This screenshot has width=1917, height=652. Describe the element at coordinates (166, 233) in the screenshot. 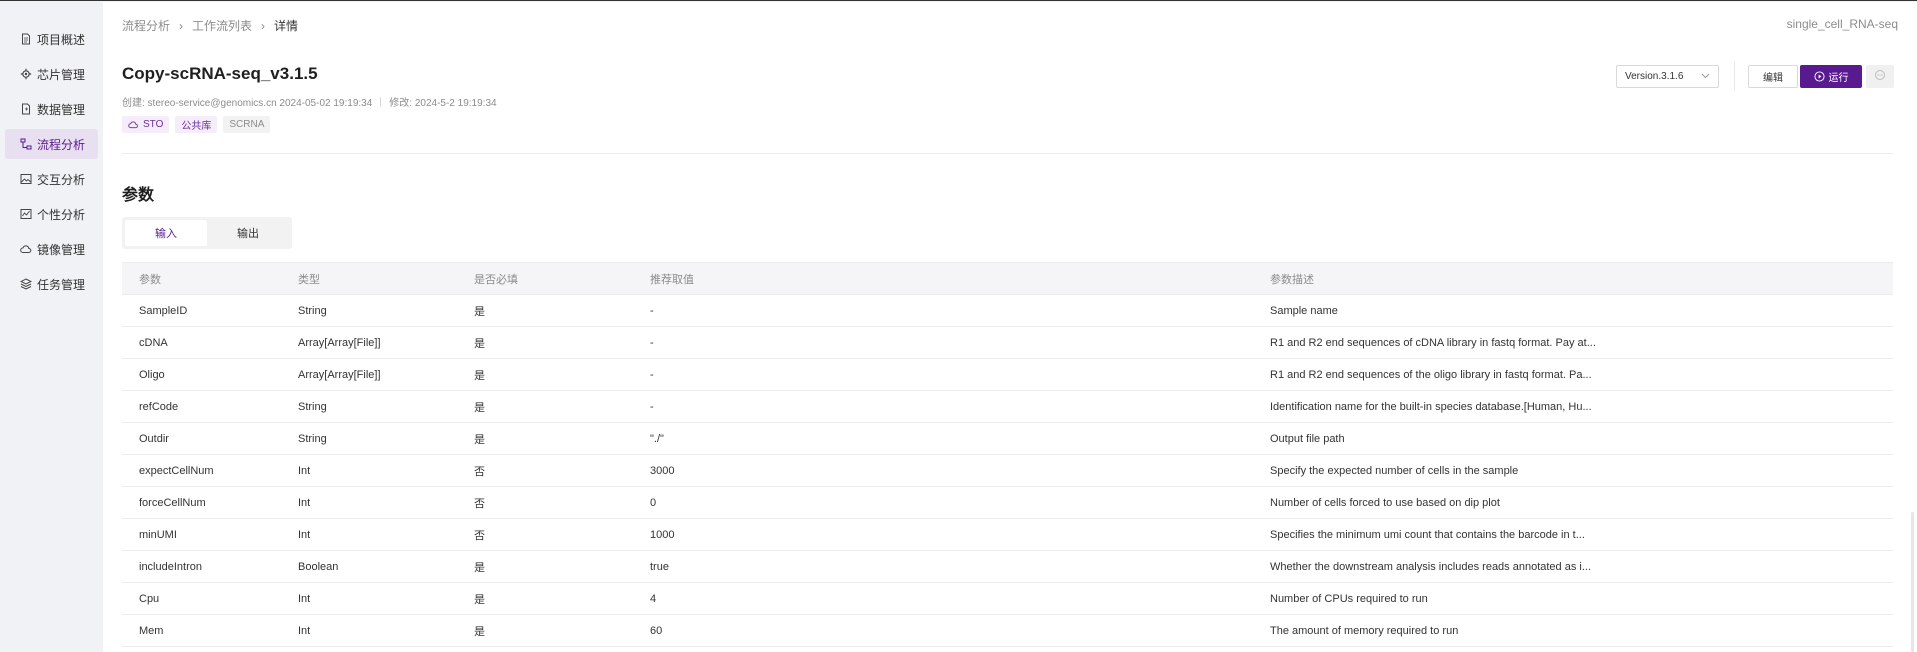

I see `tab-input: 输入` at that location.